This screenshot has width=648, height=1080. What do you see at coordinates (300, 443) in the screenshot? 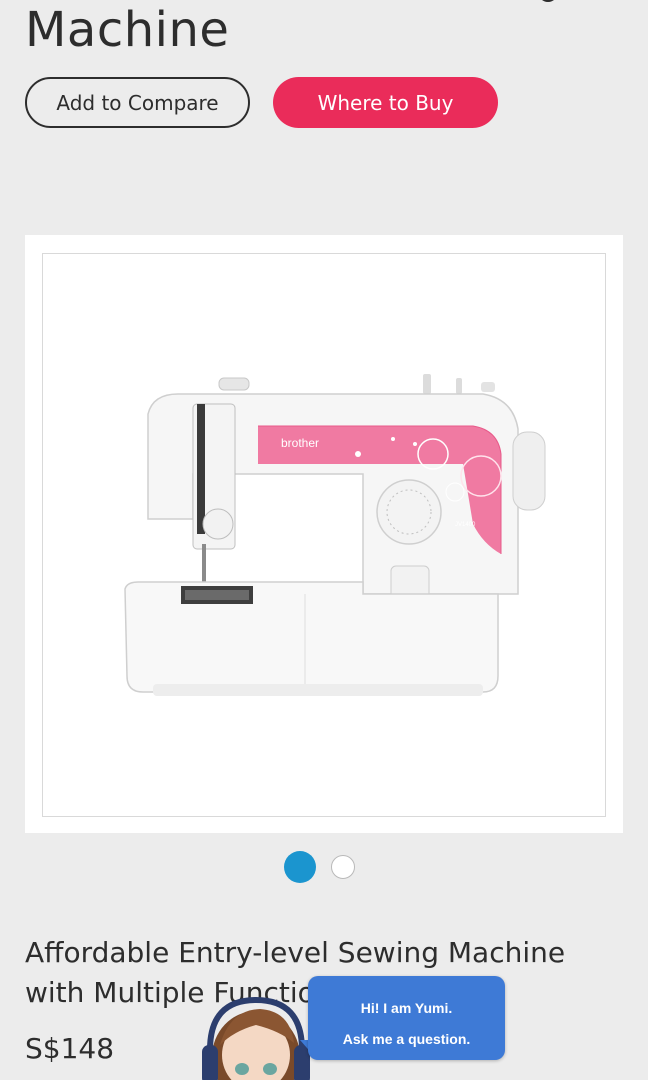
I see `brand-text: brother` at bounding box center [300, 443].